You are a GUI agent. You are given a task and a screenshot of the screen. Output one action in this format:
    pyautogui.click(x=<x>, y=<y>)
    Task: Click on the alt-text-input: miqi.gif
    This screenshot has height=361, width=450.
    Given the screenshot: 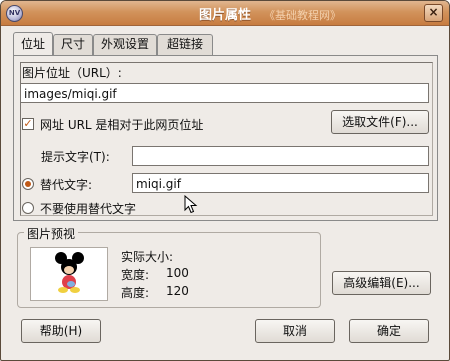 What is the action you would take?
    pyautogui.click(x=280, y=183)
    